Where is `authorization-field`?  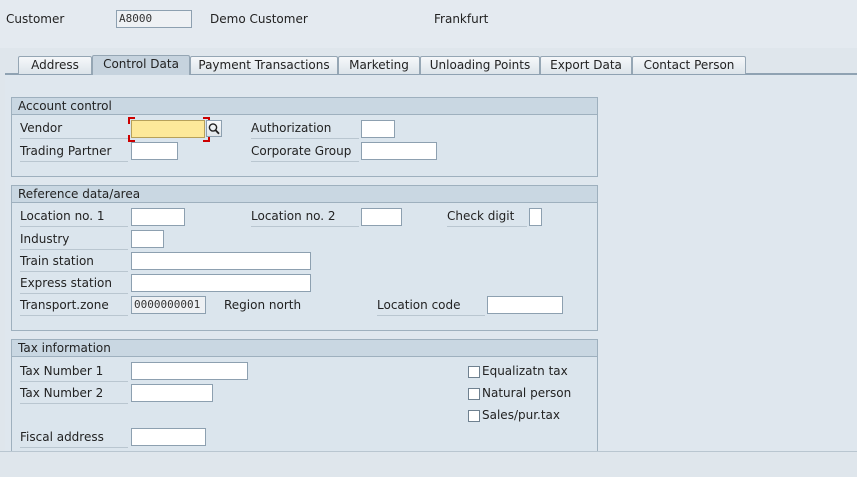 authorization-field is located at coordinates (378, 129).